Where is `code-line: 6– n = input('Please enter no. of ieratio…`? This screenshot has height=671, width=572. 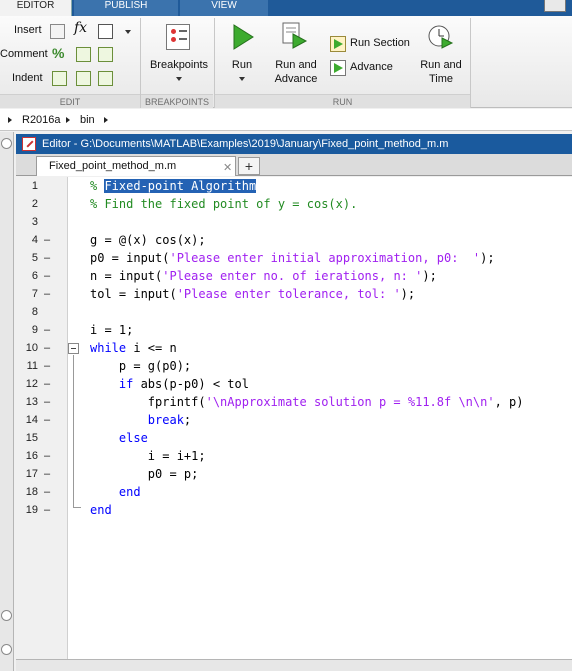
code-line: 6– n = input('Please enter no. of ieratio… is located at coordinates (294, 276).